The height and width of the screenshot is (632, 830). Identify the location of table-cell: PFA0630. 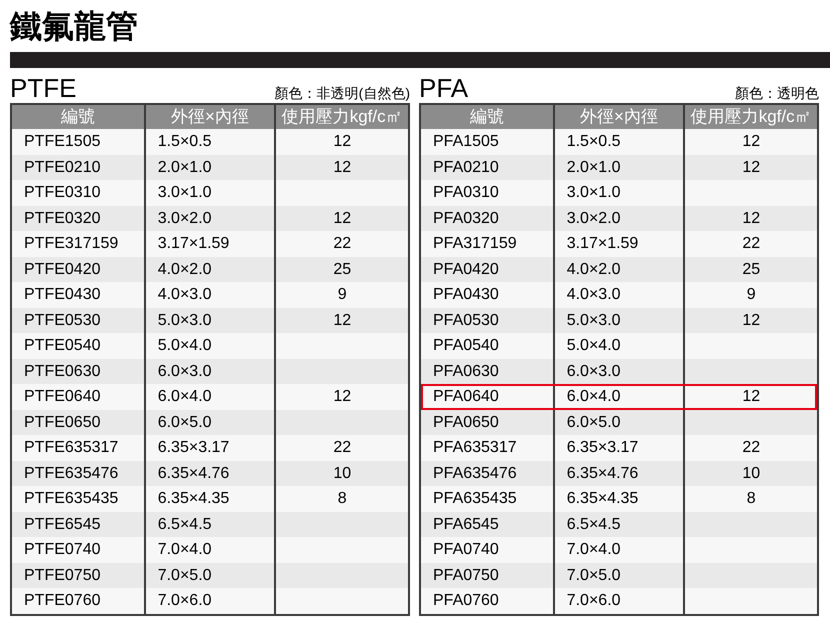
(466, 371).